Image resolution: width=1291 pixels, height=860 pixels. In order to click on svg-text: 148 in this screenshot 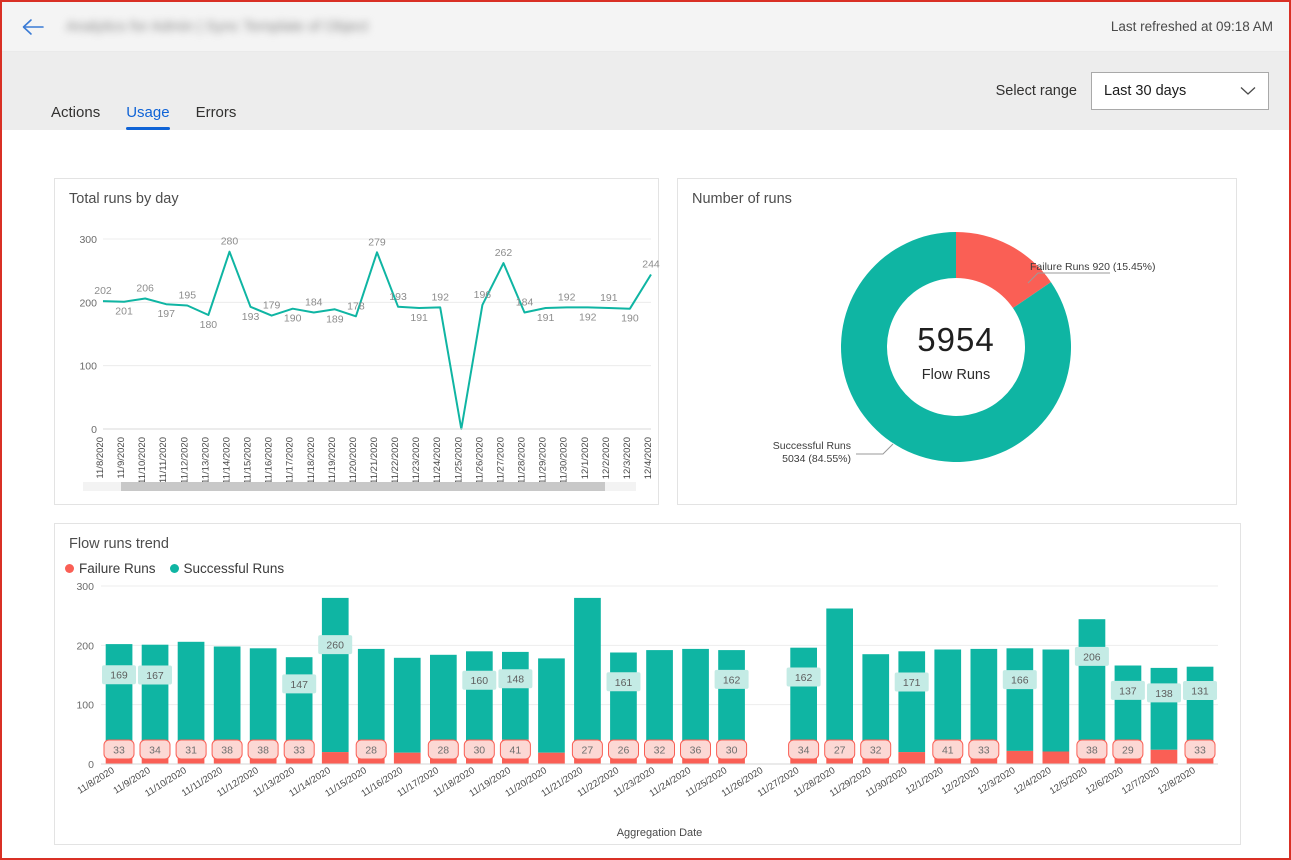, I will do `click(516, 680)`.